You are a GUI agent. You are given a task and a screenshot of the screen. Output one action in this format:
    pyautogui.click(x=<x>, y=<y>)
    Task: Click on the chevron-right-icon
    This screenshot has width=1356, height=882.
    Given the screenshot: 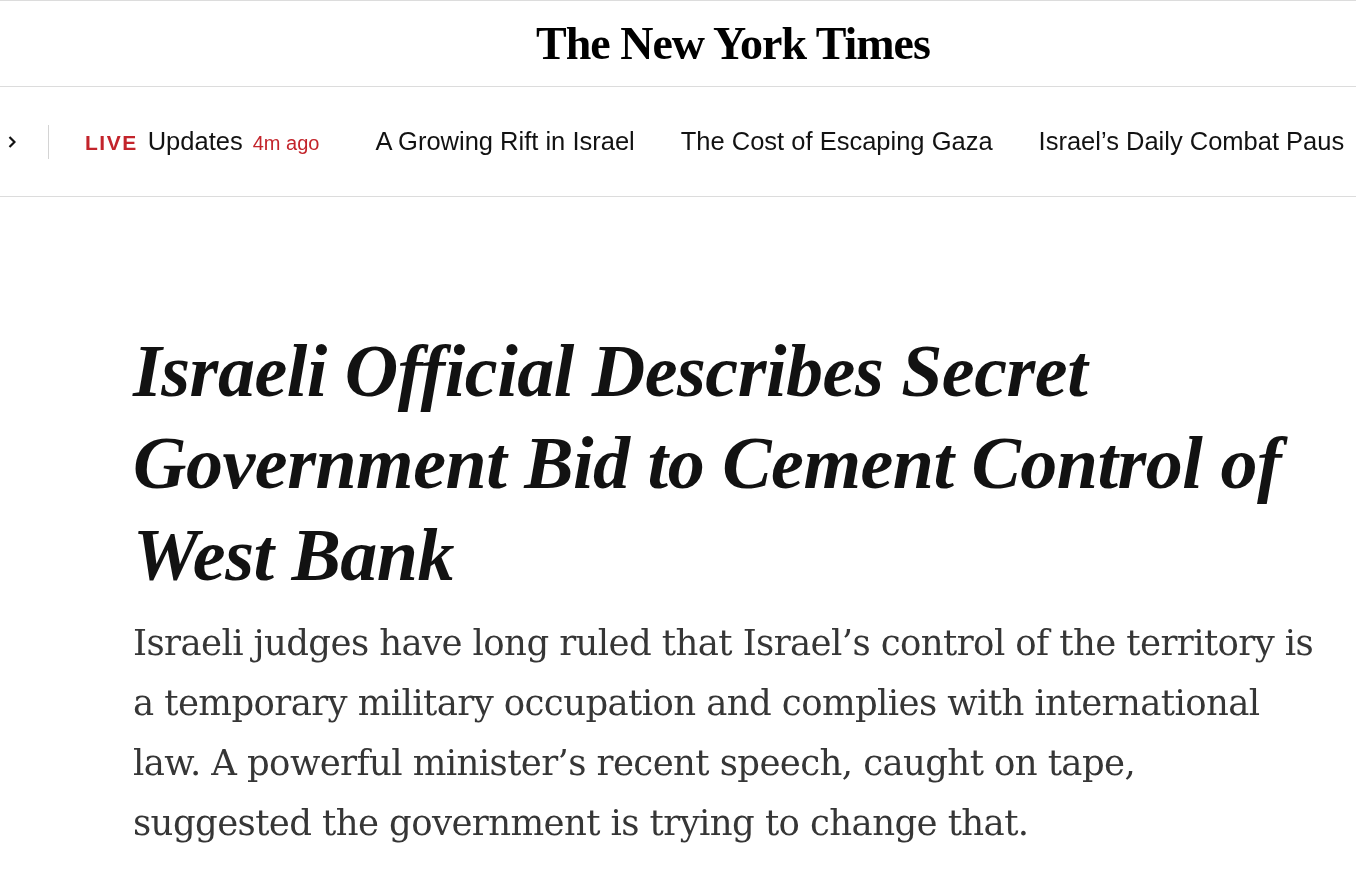 What is the action you would take?
    pyautogui.click(x=12, y=141)
    